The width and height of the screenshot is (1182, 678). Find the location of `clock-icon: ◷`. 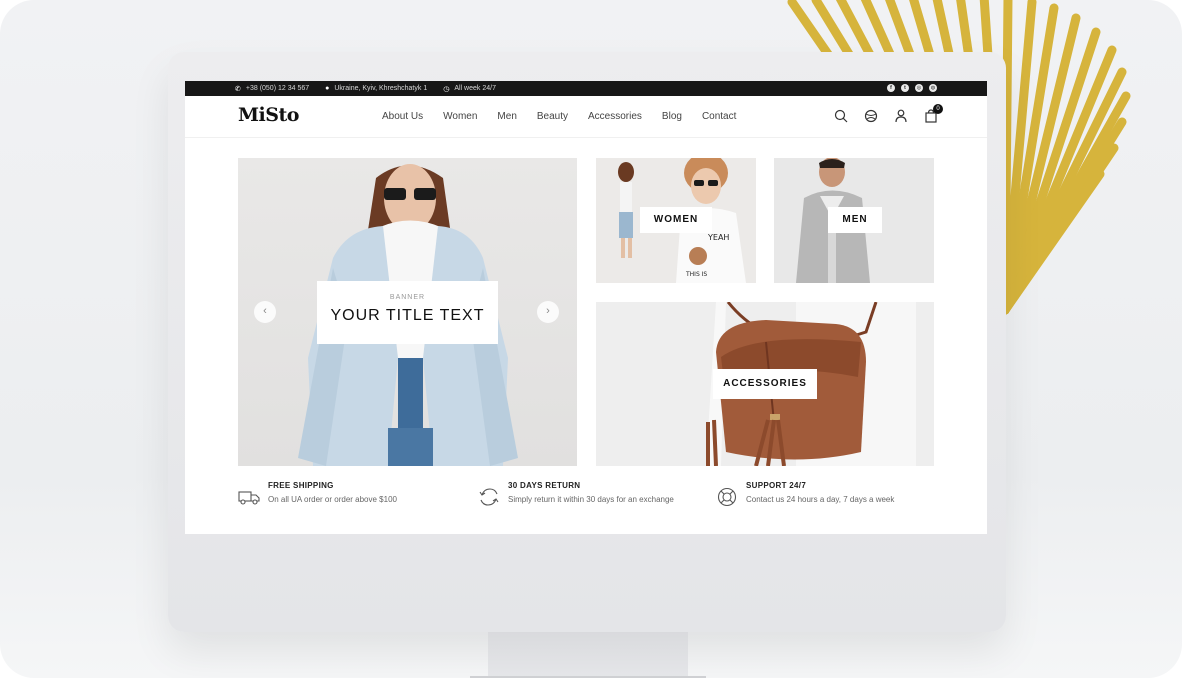

clock-icon: ◷ is located at coordinates (446, 89).